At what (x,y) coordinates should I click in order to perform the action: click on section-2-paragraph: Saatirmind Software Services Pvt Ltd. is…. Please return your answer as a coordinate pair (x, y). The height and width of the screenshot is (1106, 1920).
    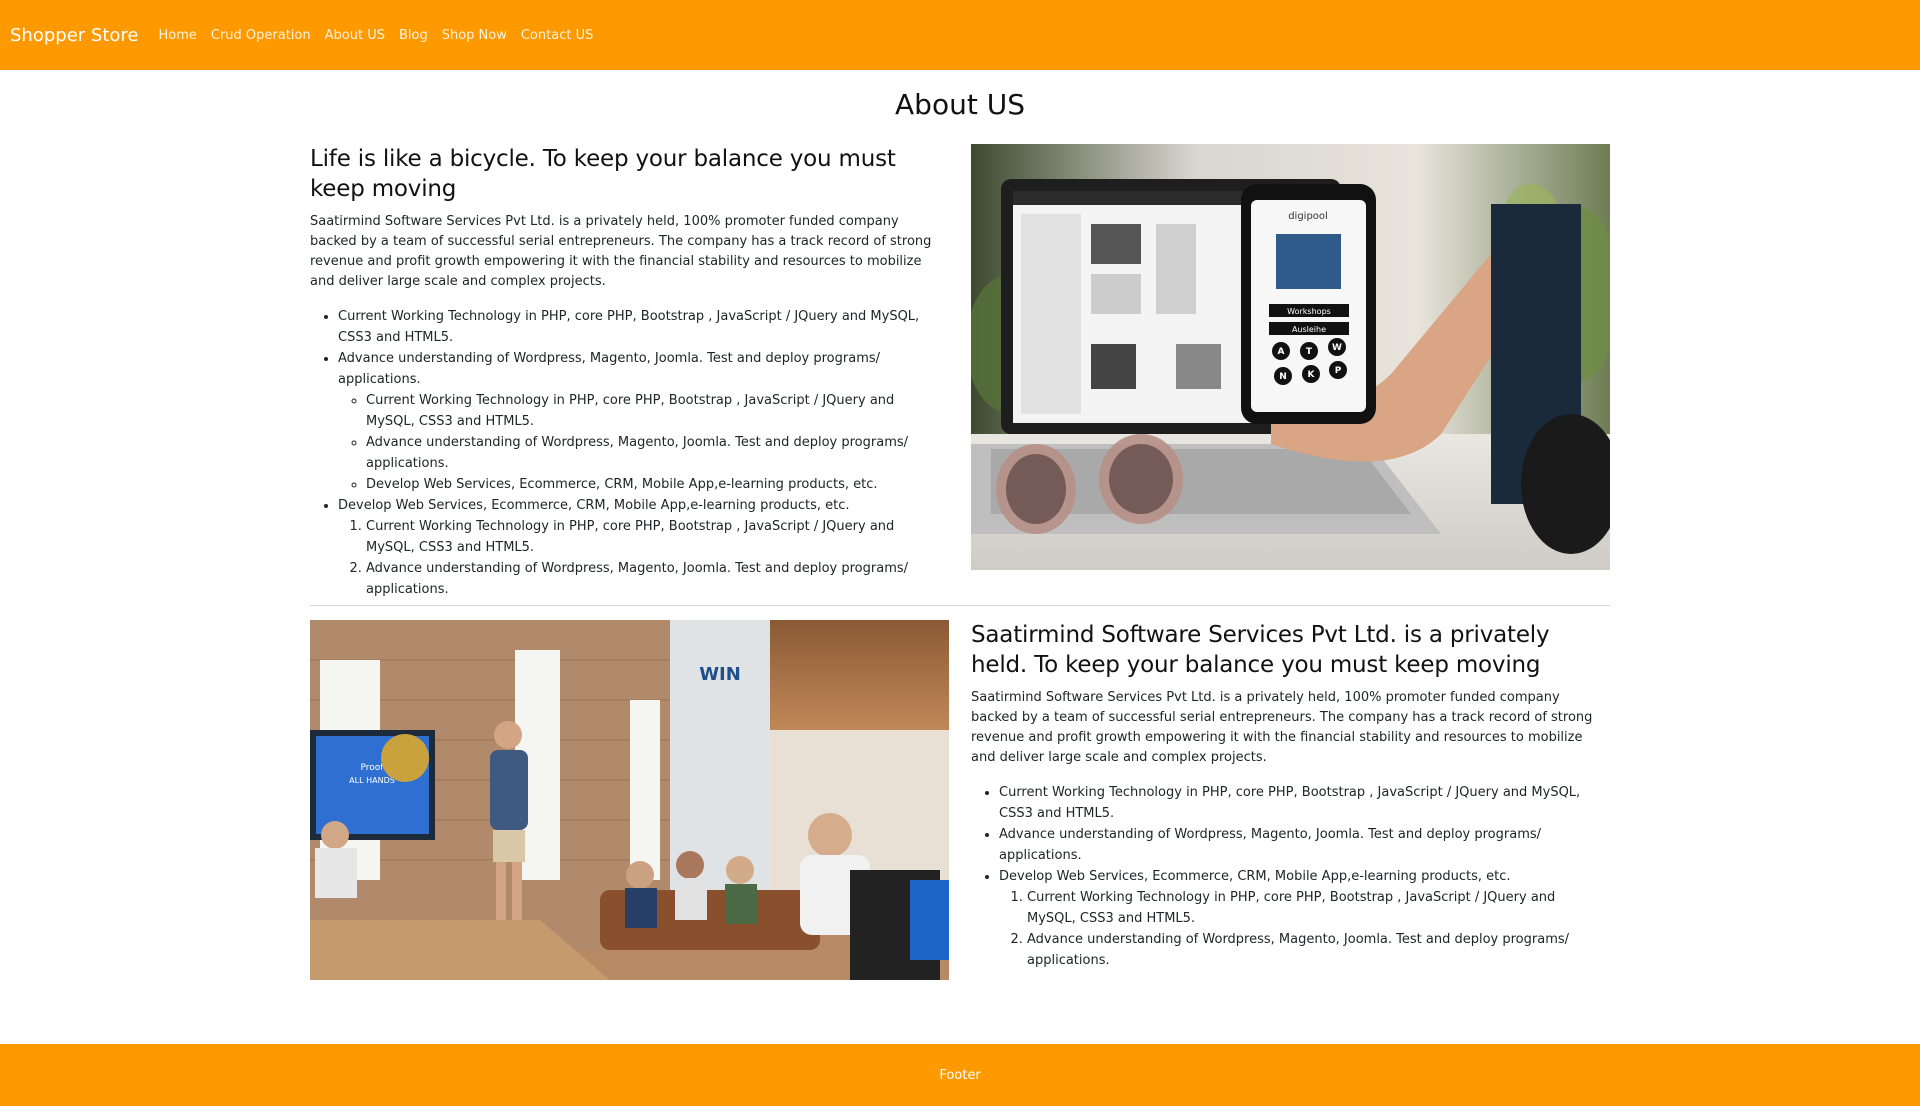
    Looking at the image, I should click on (1282, 727).